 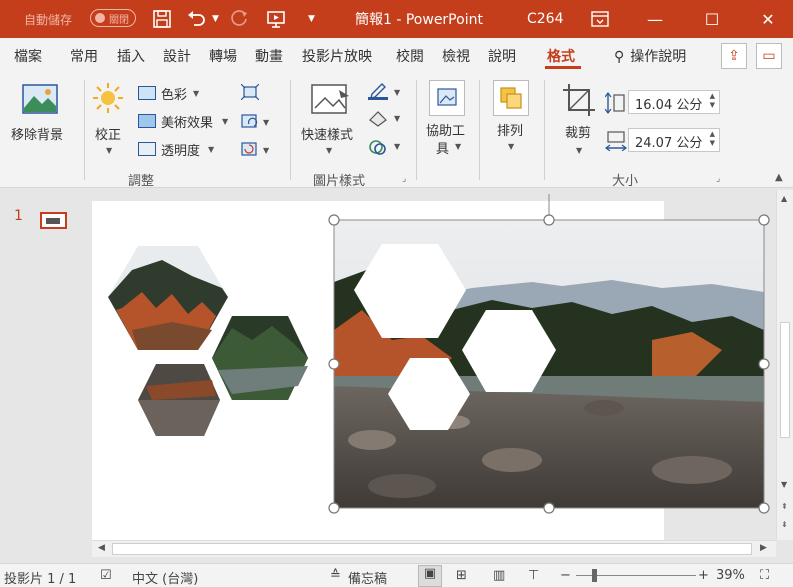 What do you see at coordinates (674, 102) in the screenshot?
I see `height-input: 16.04 公分 ▲ ▼` at bounding box center [674, 102].